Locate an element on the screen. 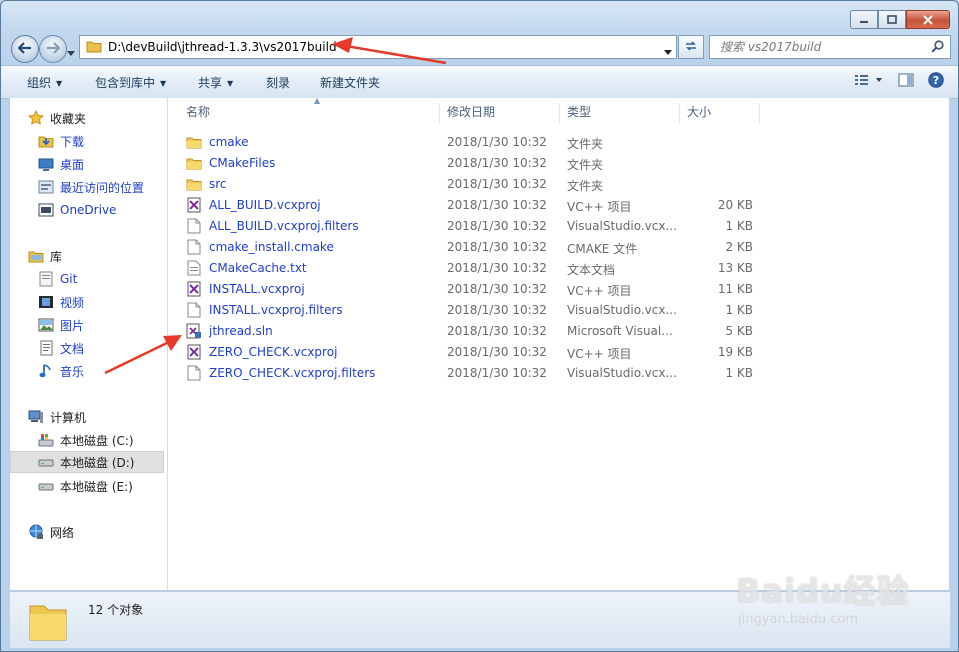 This screenshot has width=959, height=652. recent-places-icon is located at coordinates (46, 187).